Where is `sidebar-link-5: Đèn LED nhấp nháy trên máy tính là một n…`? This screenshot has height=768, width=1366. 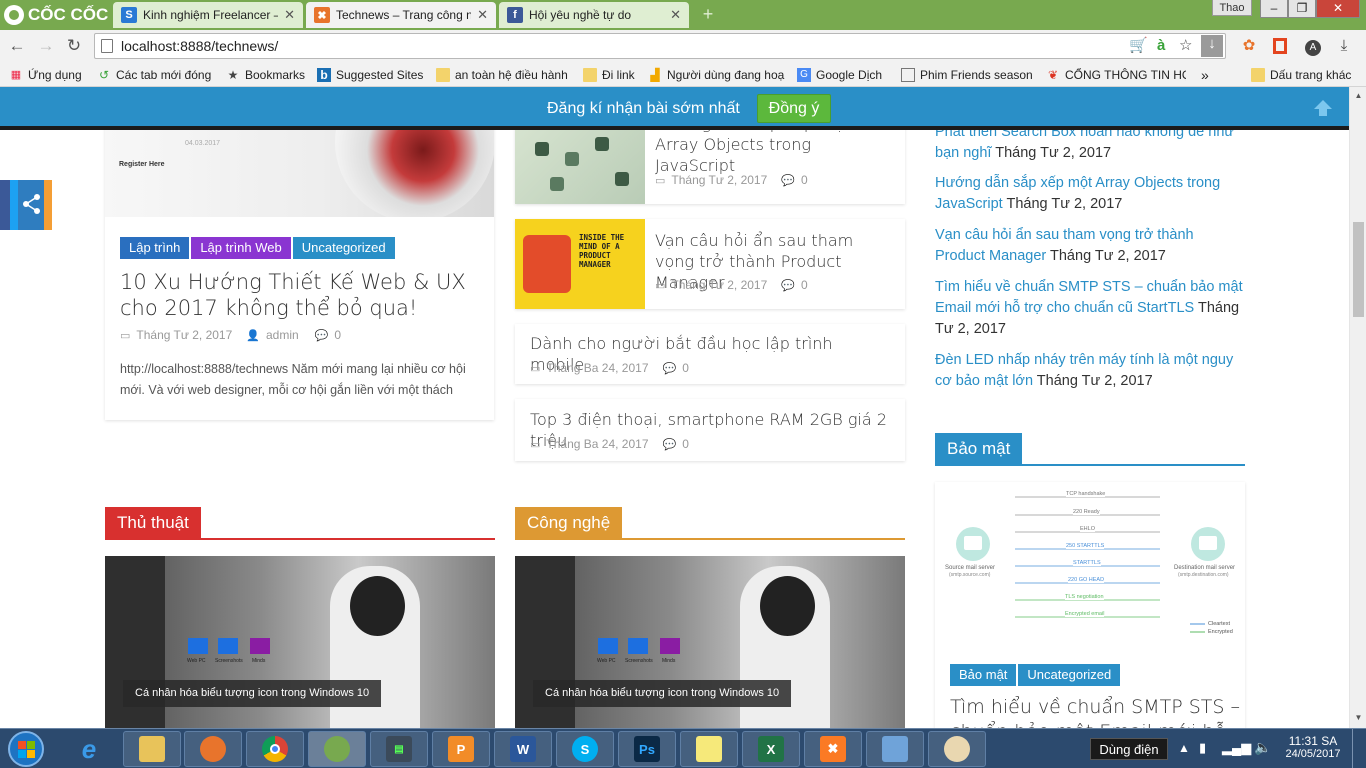 sidebar-link-5: Đèn LED nhấp nháy trên máy tính là một n… is located at coordinates (1090, 371).